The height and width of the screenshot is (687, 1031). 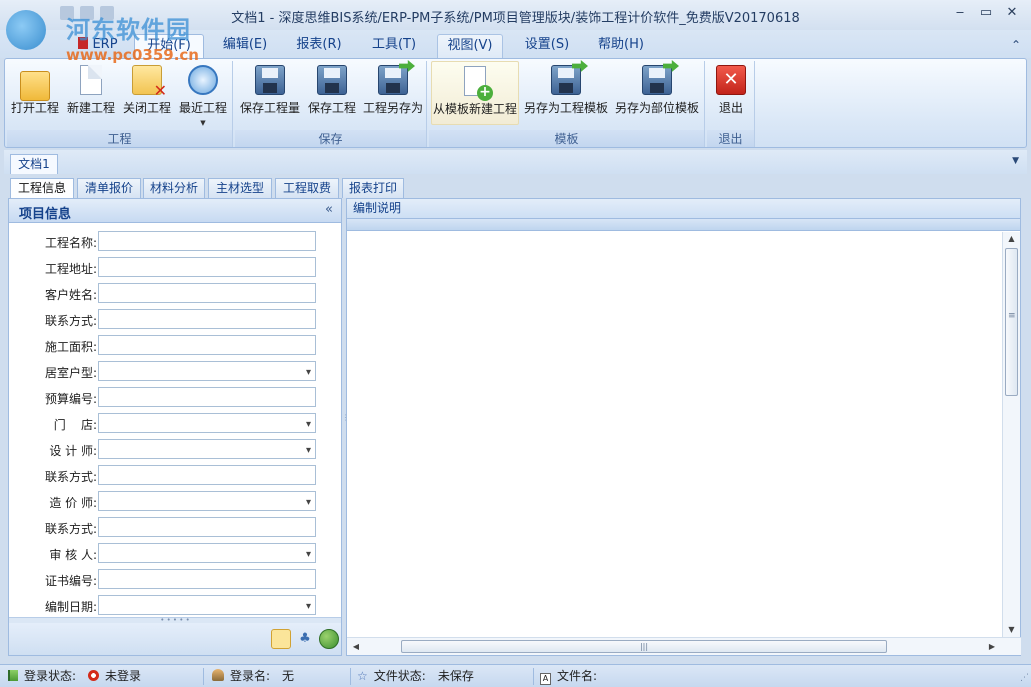 What do you see at coordinates (203, 80) in the screenshot?
I see `recent-clock-icon` at bounding box center [203, 80].